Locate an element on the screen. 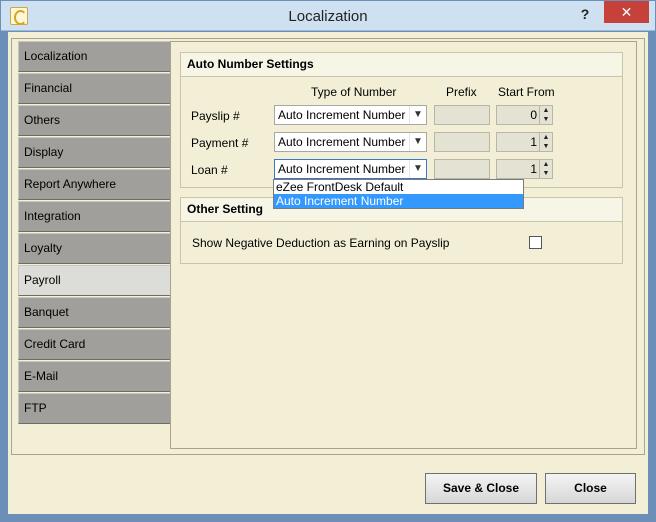 The image size is (656, 522). payment-start-stepper: 1 ▲ ▼ is located at coordinates (524, 142).